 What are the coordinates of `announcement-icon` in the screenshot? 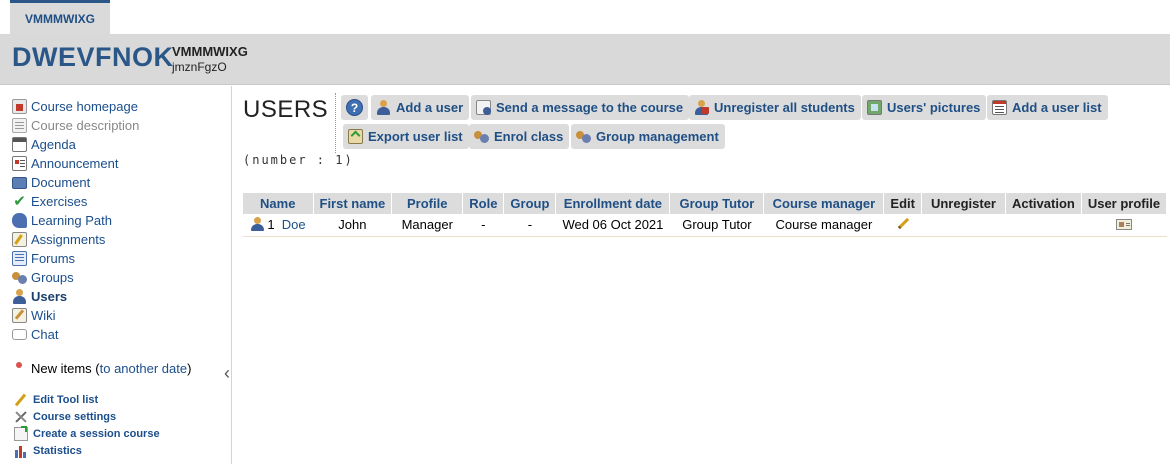 It's located at (19, 163).